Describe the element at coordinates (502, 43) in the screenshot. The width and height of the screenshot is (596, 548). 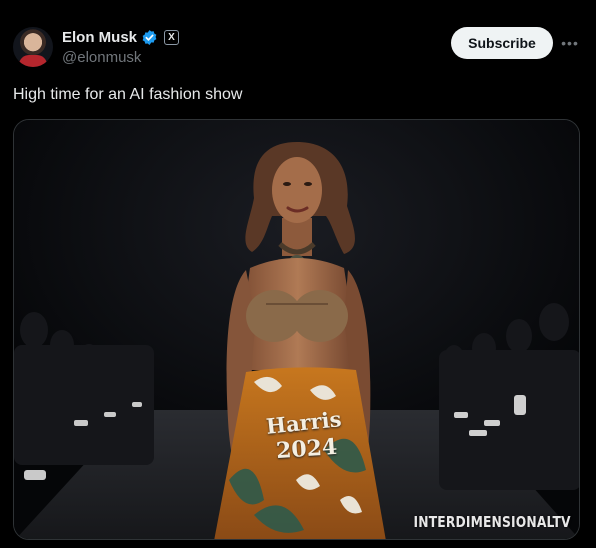
I see `subscribe-button: Subscribe` at that location.